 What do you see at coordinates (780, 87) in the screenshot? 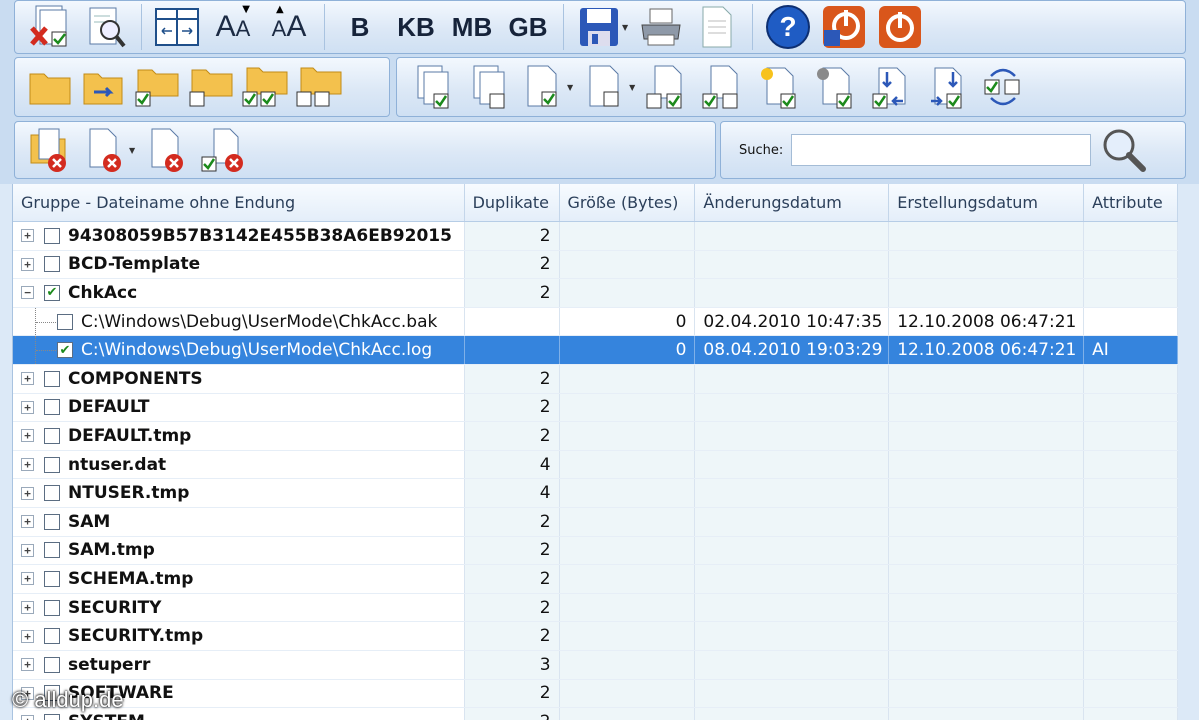
I see `file-newest-icon` at bounding box center [780, 87].